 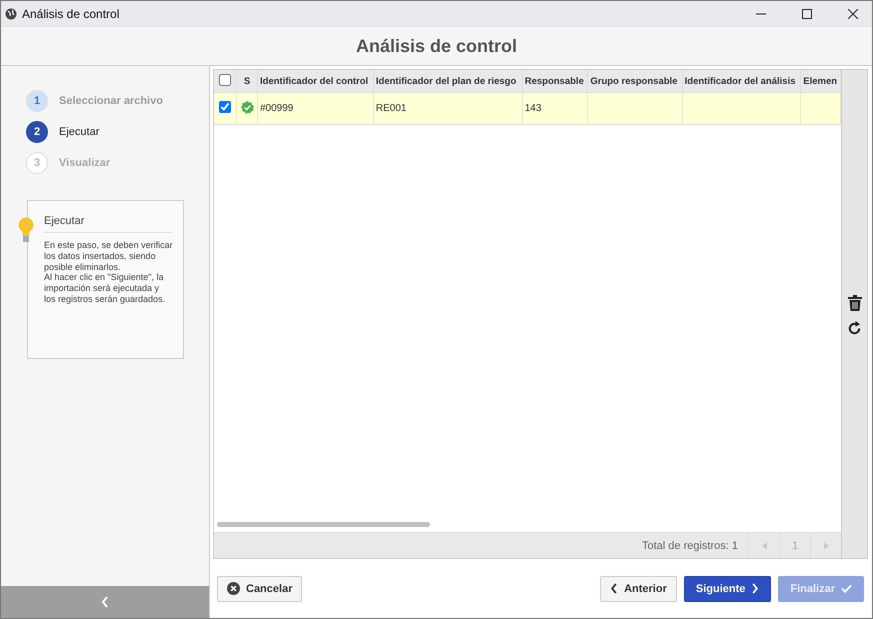 What do you see at coordinates (108, 224) in the screenshot?
I see `help-title: Ejecutar` at bounding box center [108, 224].